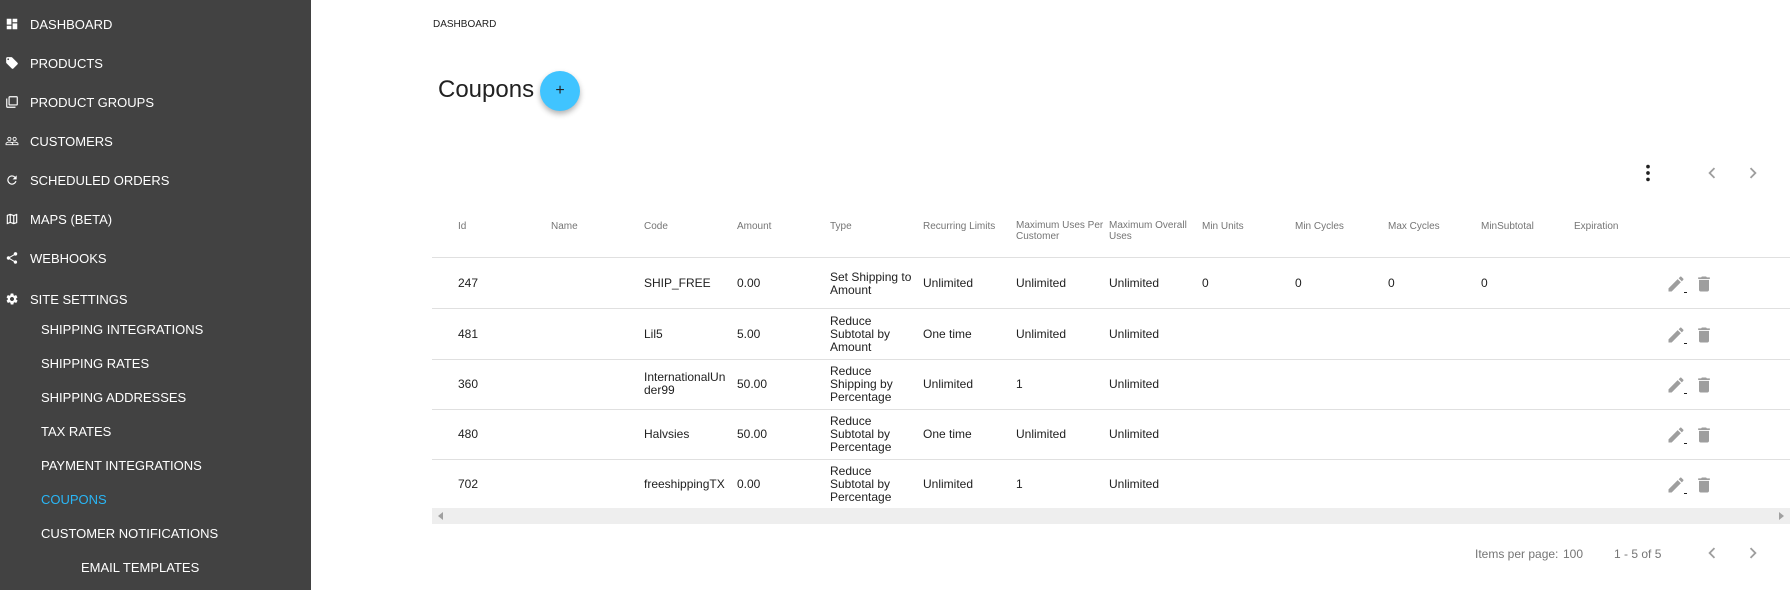  Describe the element at coordinates (861, 384) in the screenshot. I see `cell-type: Reduce Shipping by Percentage` at that location.